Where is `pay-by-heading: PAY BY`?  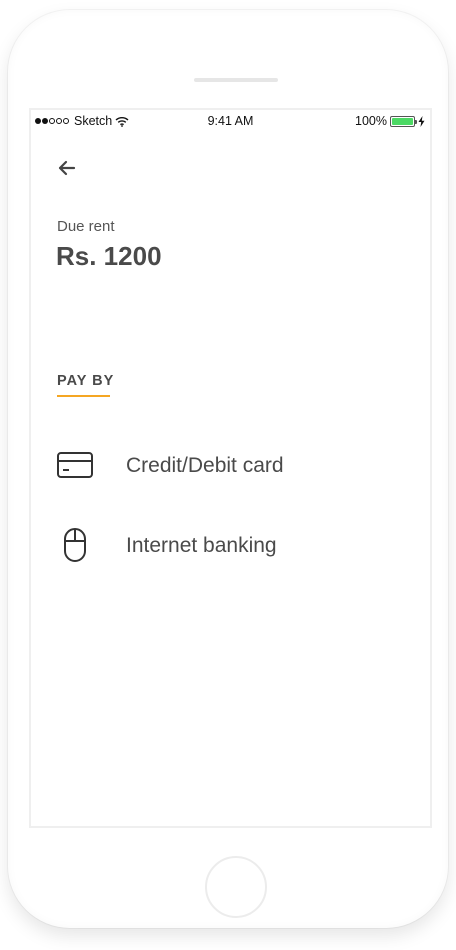 pay-by-heading: PAY BY is located at coordinates (86, 381).